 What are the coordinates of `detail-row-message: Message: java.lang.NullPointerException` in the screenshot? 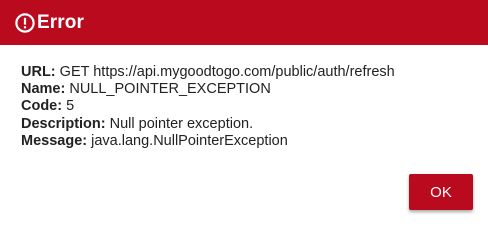 It's located at (249, 141).